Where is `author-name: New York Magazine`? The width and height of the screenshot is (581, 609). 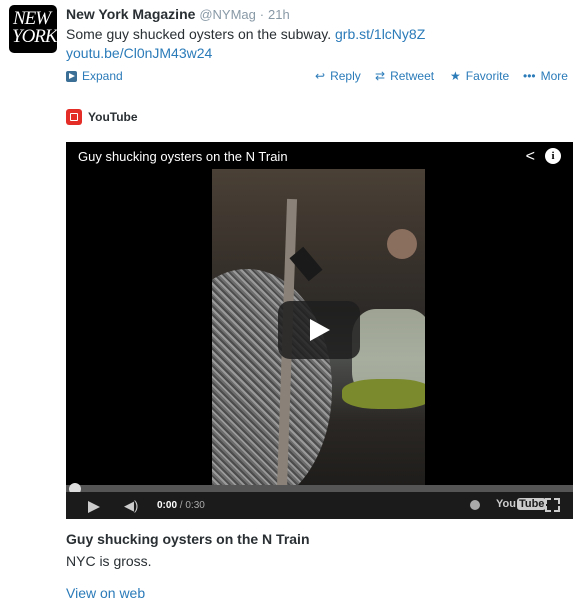
author-name: New York Magazine is located at coordinates (130, 14).